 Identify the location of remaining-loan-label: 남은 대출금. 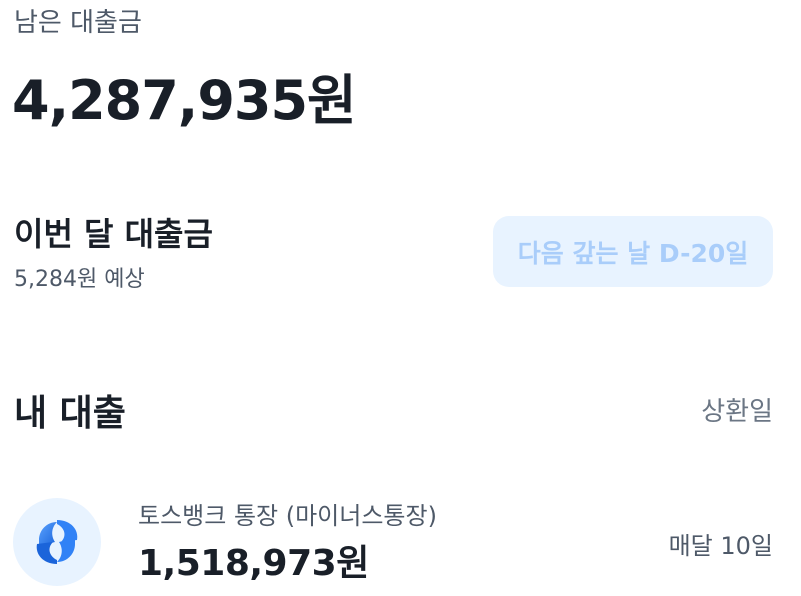
(78, 23).